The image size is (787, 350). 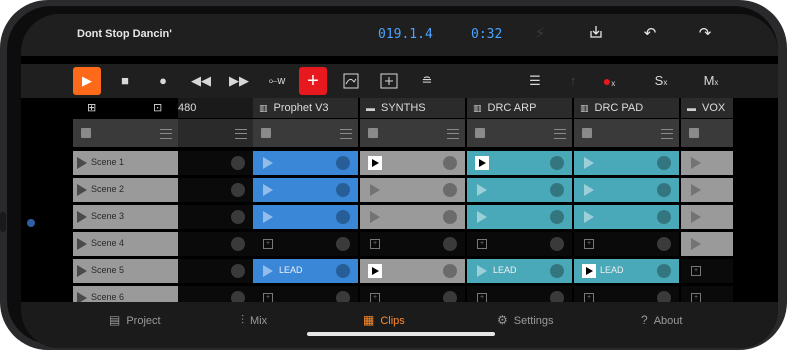 I want to click on scene-button: Scene 3, so click(x=125, y=217).